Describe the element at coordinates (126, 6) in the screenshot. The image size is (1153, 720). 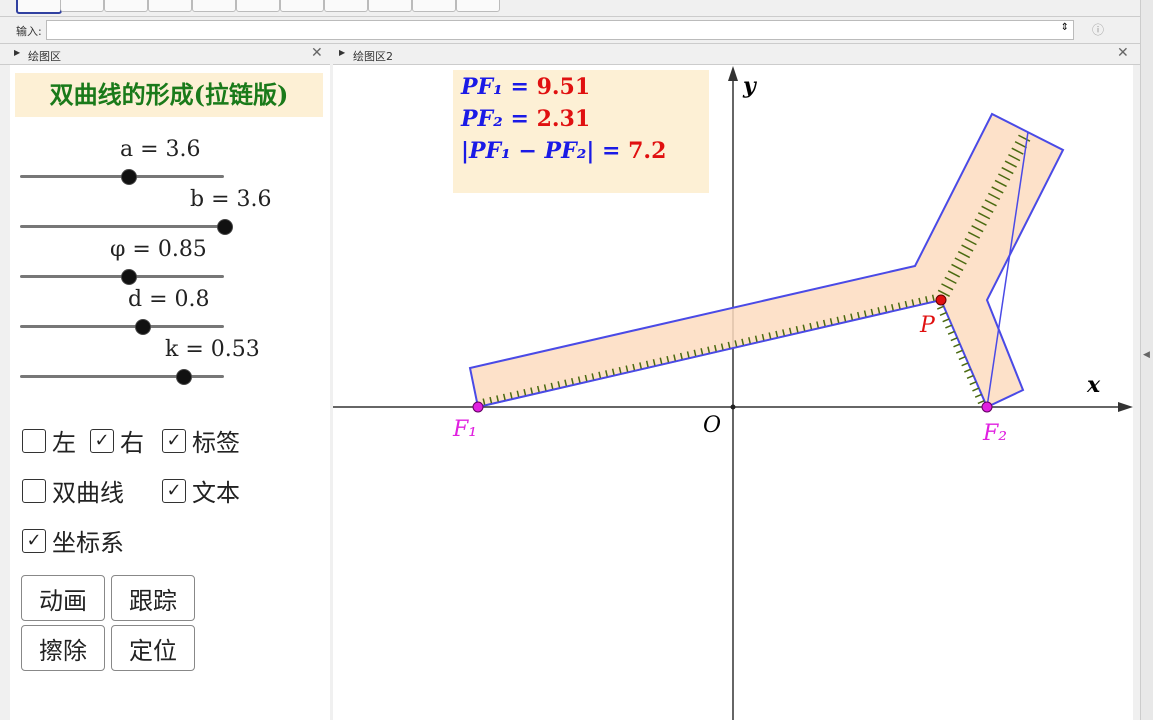
I see `tool-line` at that location.